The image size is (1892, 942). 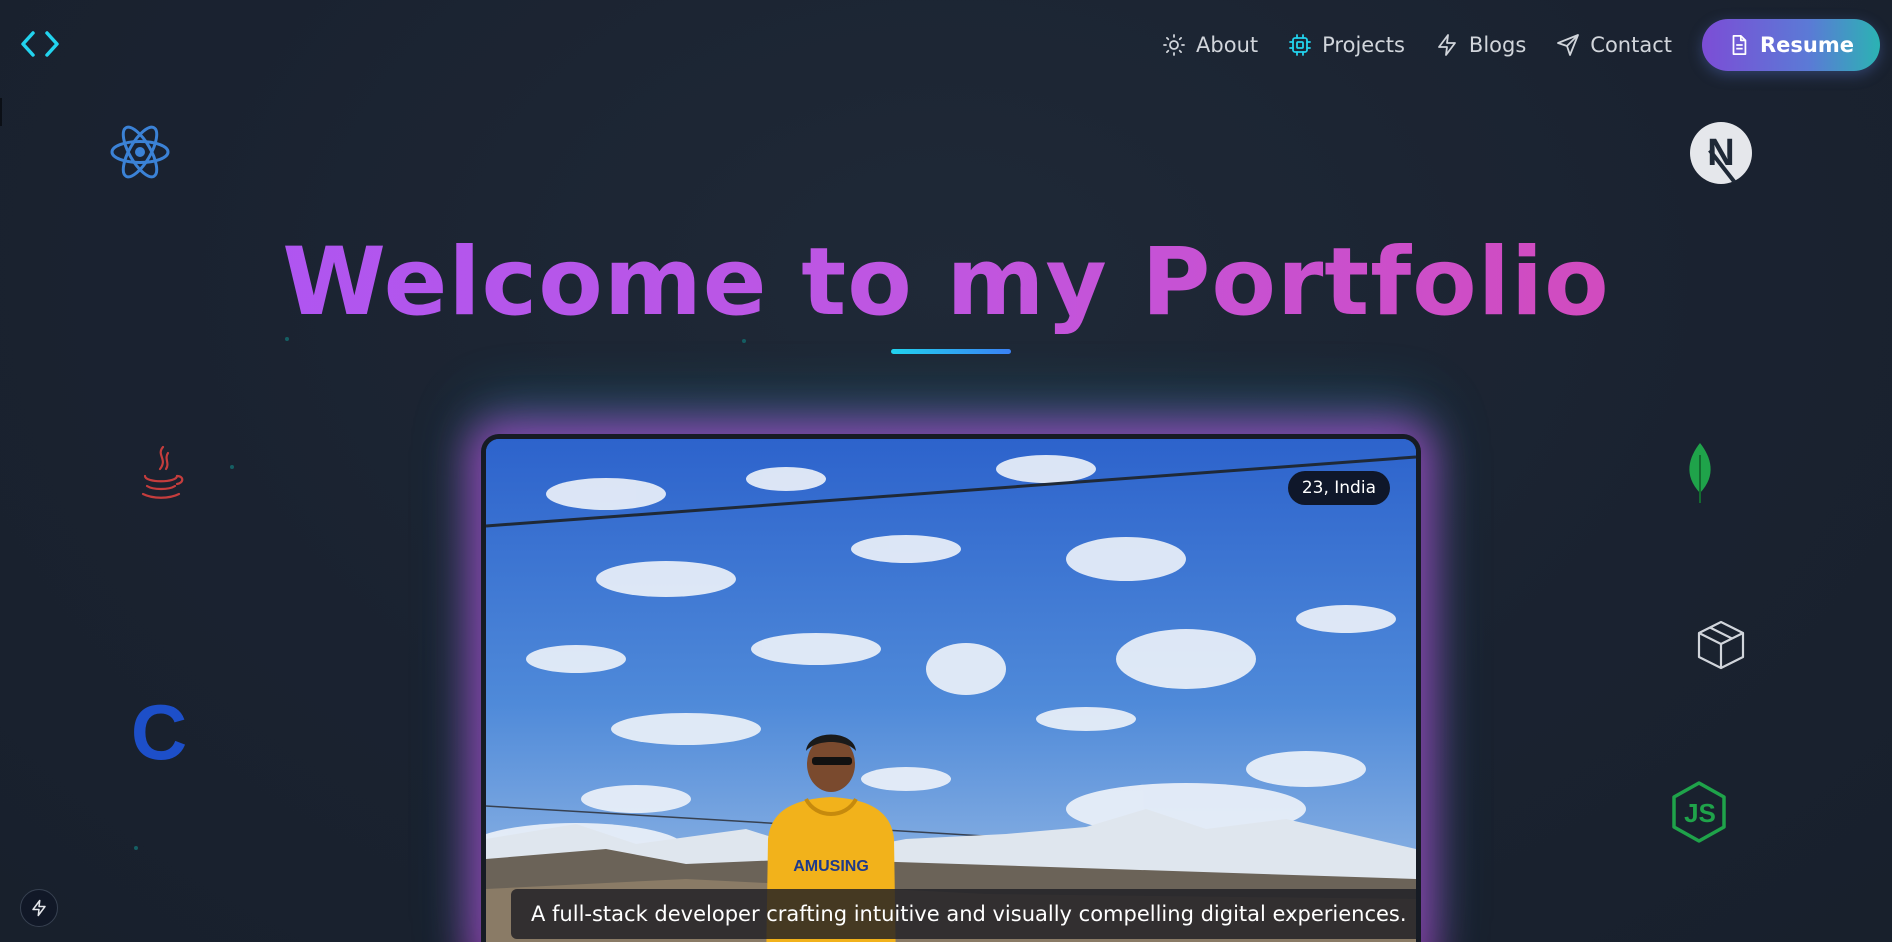 I want to click on sun-icon, so click(x=1174, y=45).